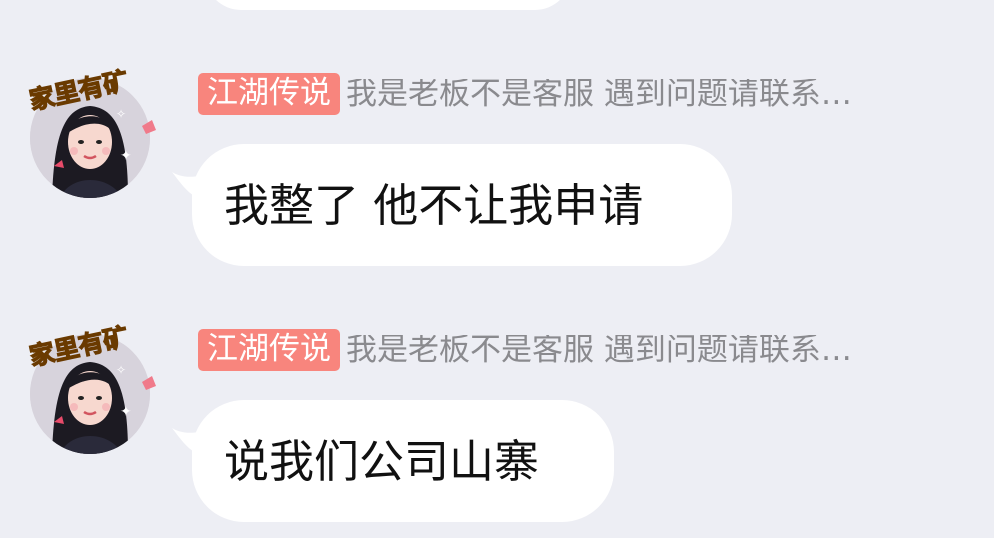  What do you see at coordinates (382, 461) in the screenshot?
I see `message-text: 说我们公司山寨` at bounding box center [382, 461].